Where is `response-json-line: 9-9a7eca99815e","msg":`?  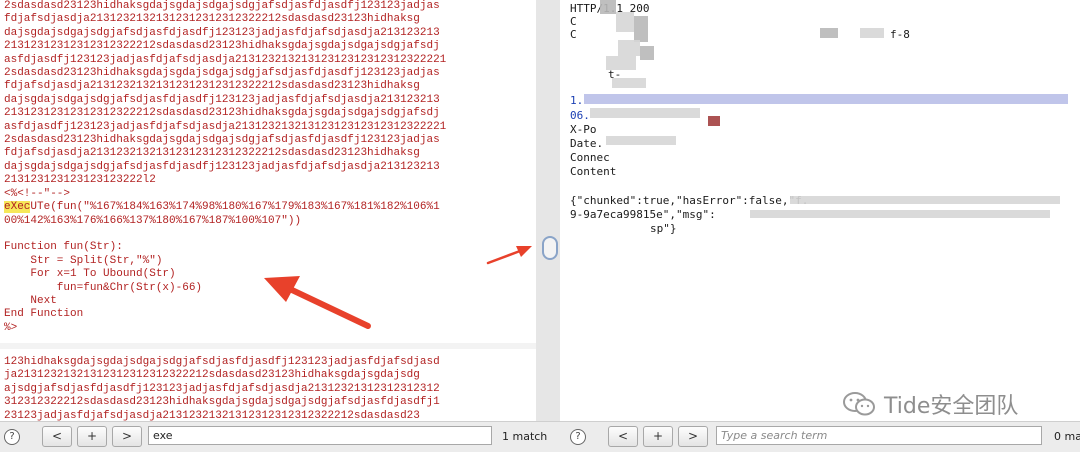
response-json-line: 9-9a7eca99815e","msg": is located at coordinates (643, 214).